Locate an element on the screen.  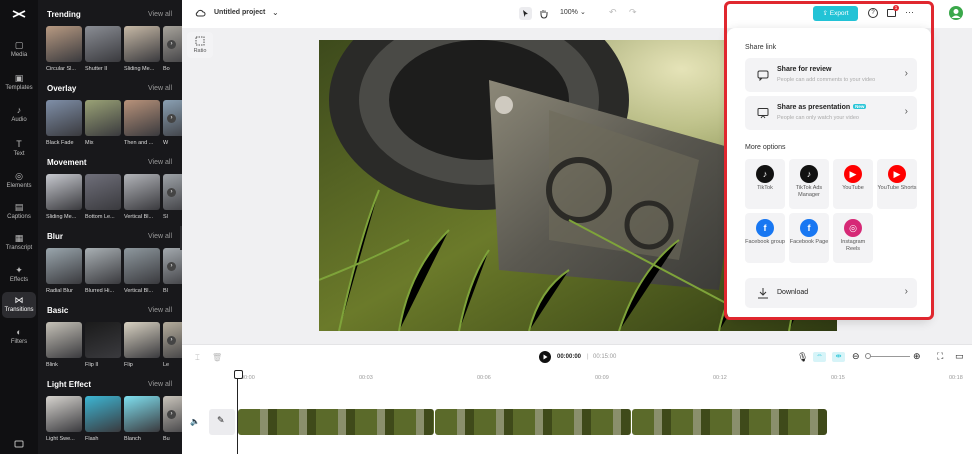
share-as-presentation-title: Share as presentation is located at coordinates (814, 107).